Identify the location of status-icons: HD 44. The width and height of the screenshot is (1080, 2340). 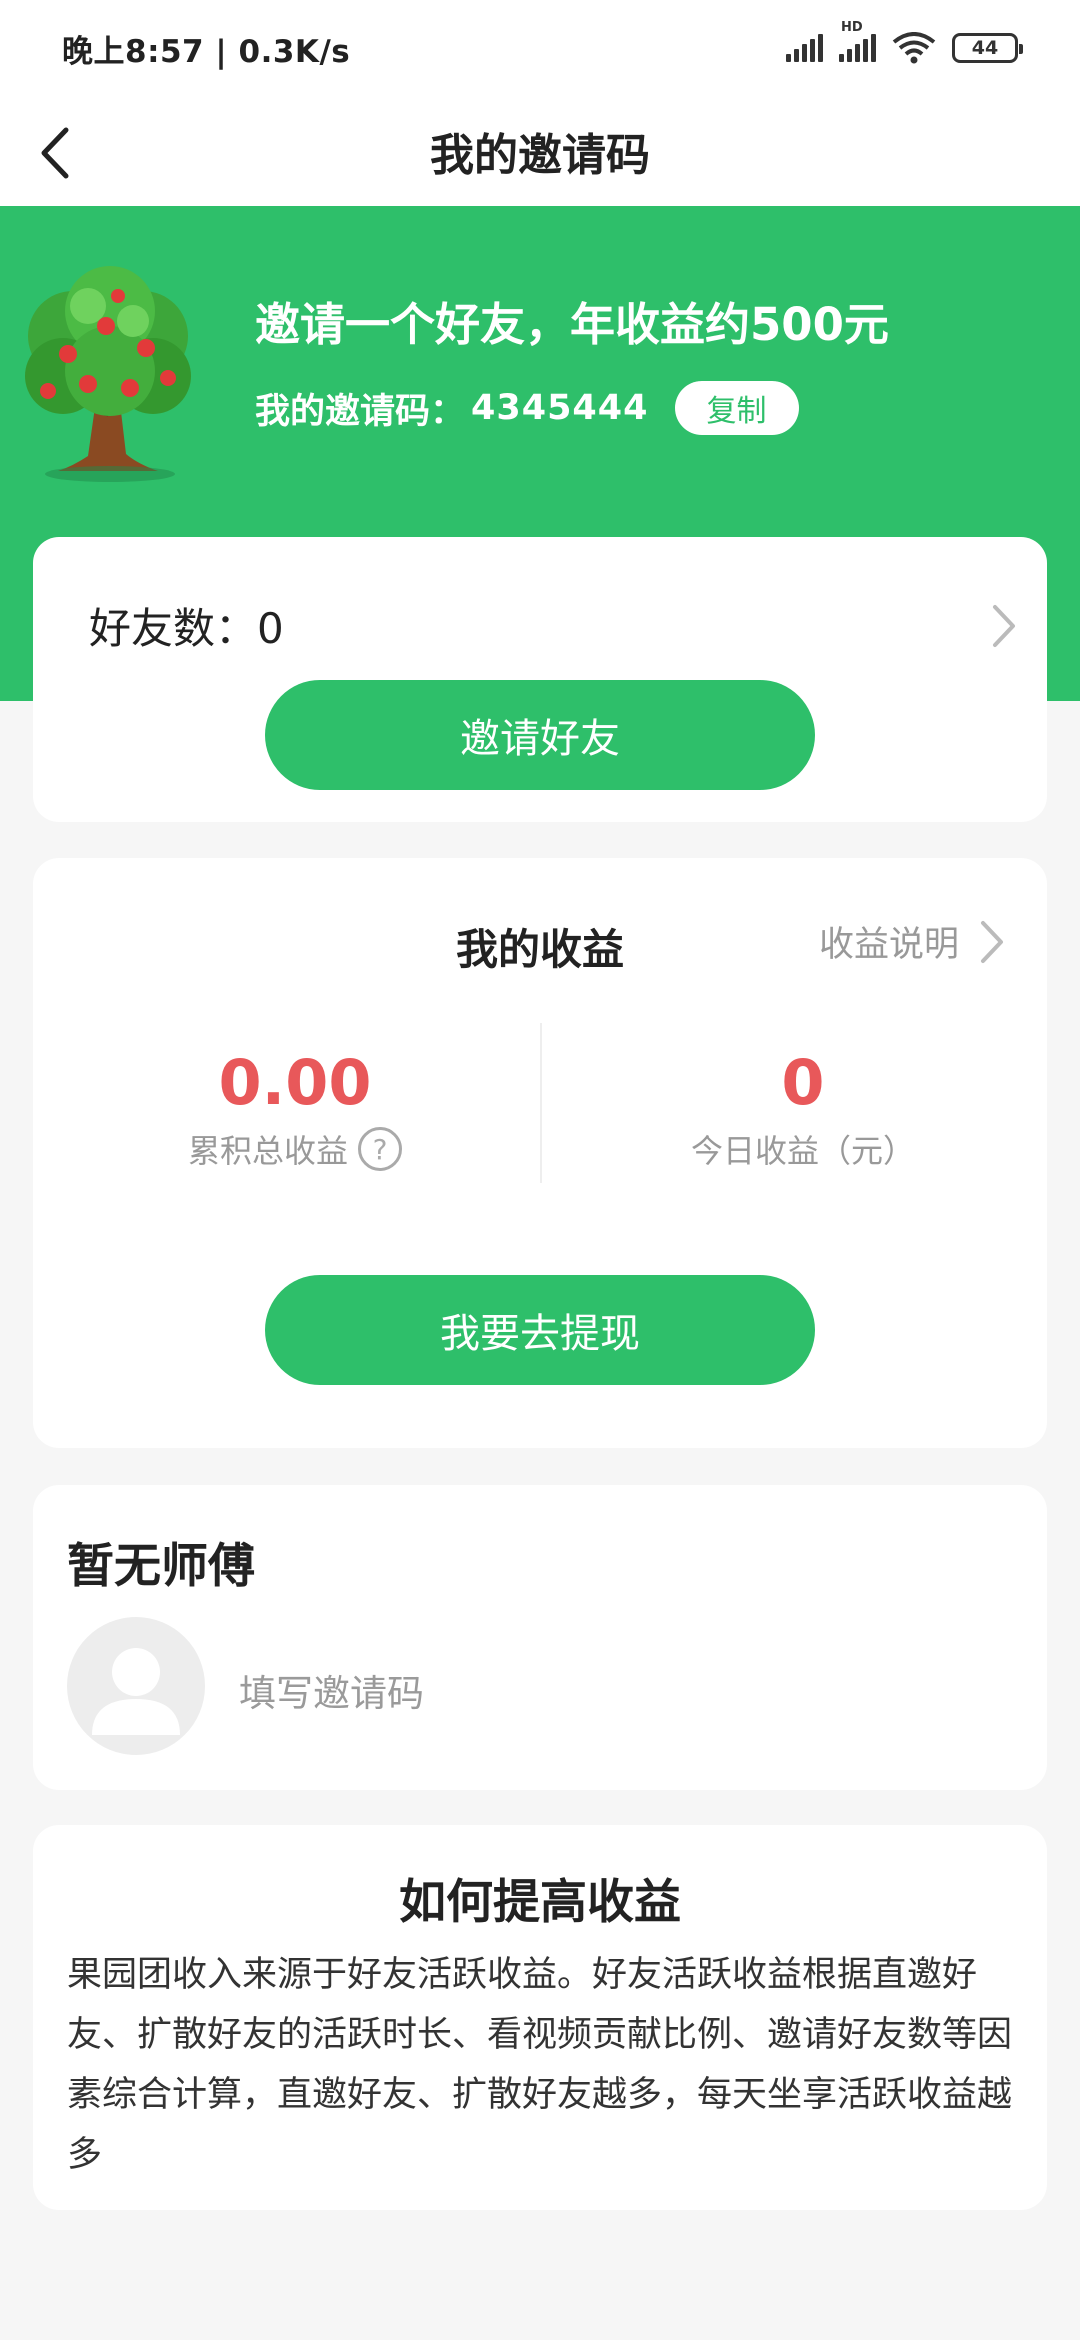
(904, 42).